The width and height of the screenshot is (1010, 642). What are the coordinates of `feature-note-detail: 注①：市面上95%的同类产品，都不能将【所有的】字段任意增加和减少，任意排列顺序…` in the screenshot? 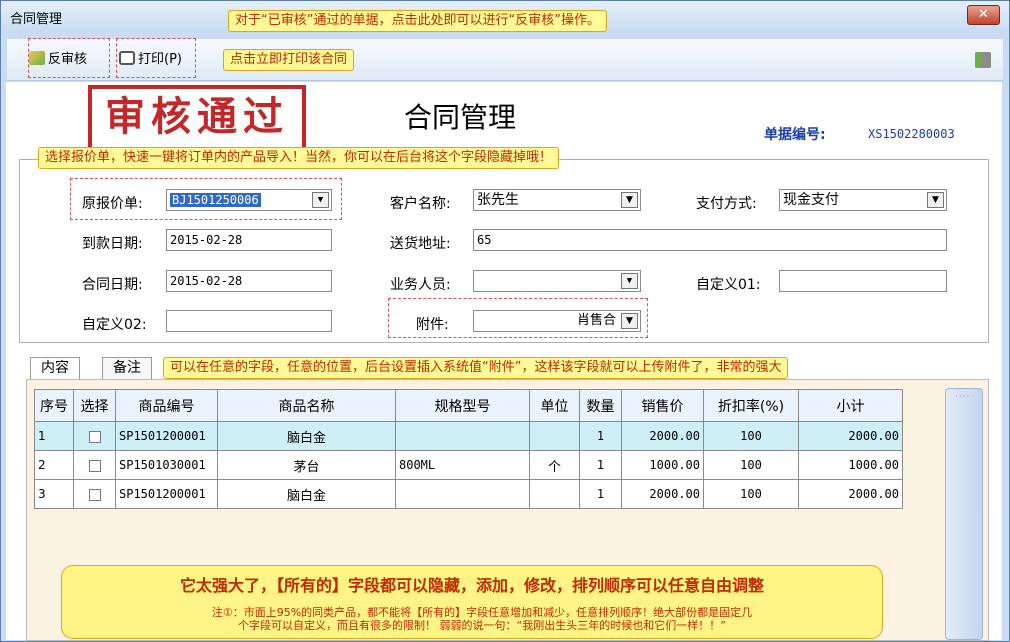 It's located at (482, 619).